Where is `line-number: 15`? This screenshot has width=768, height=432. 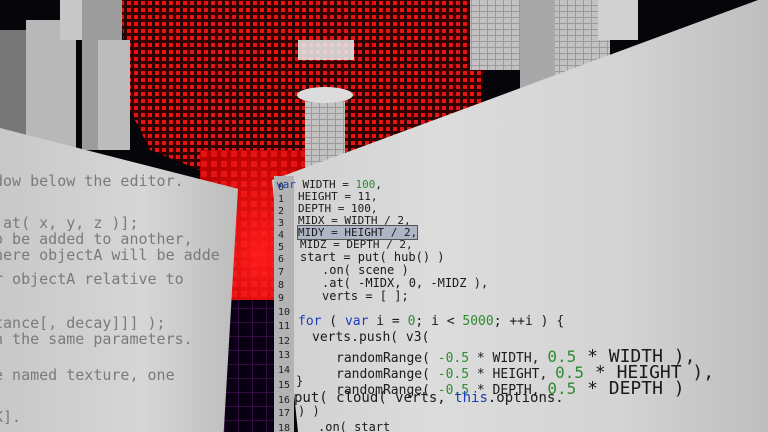 line-number: 15 is located at coordinates (284, 385).